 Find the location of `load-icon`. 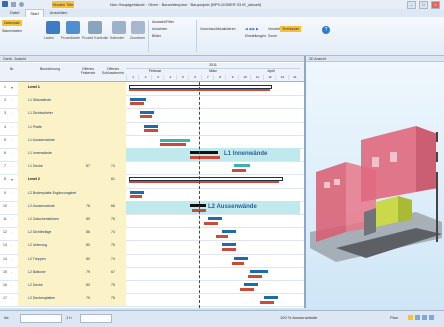

load-icon is located at coordinates (53, 27).